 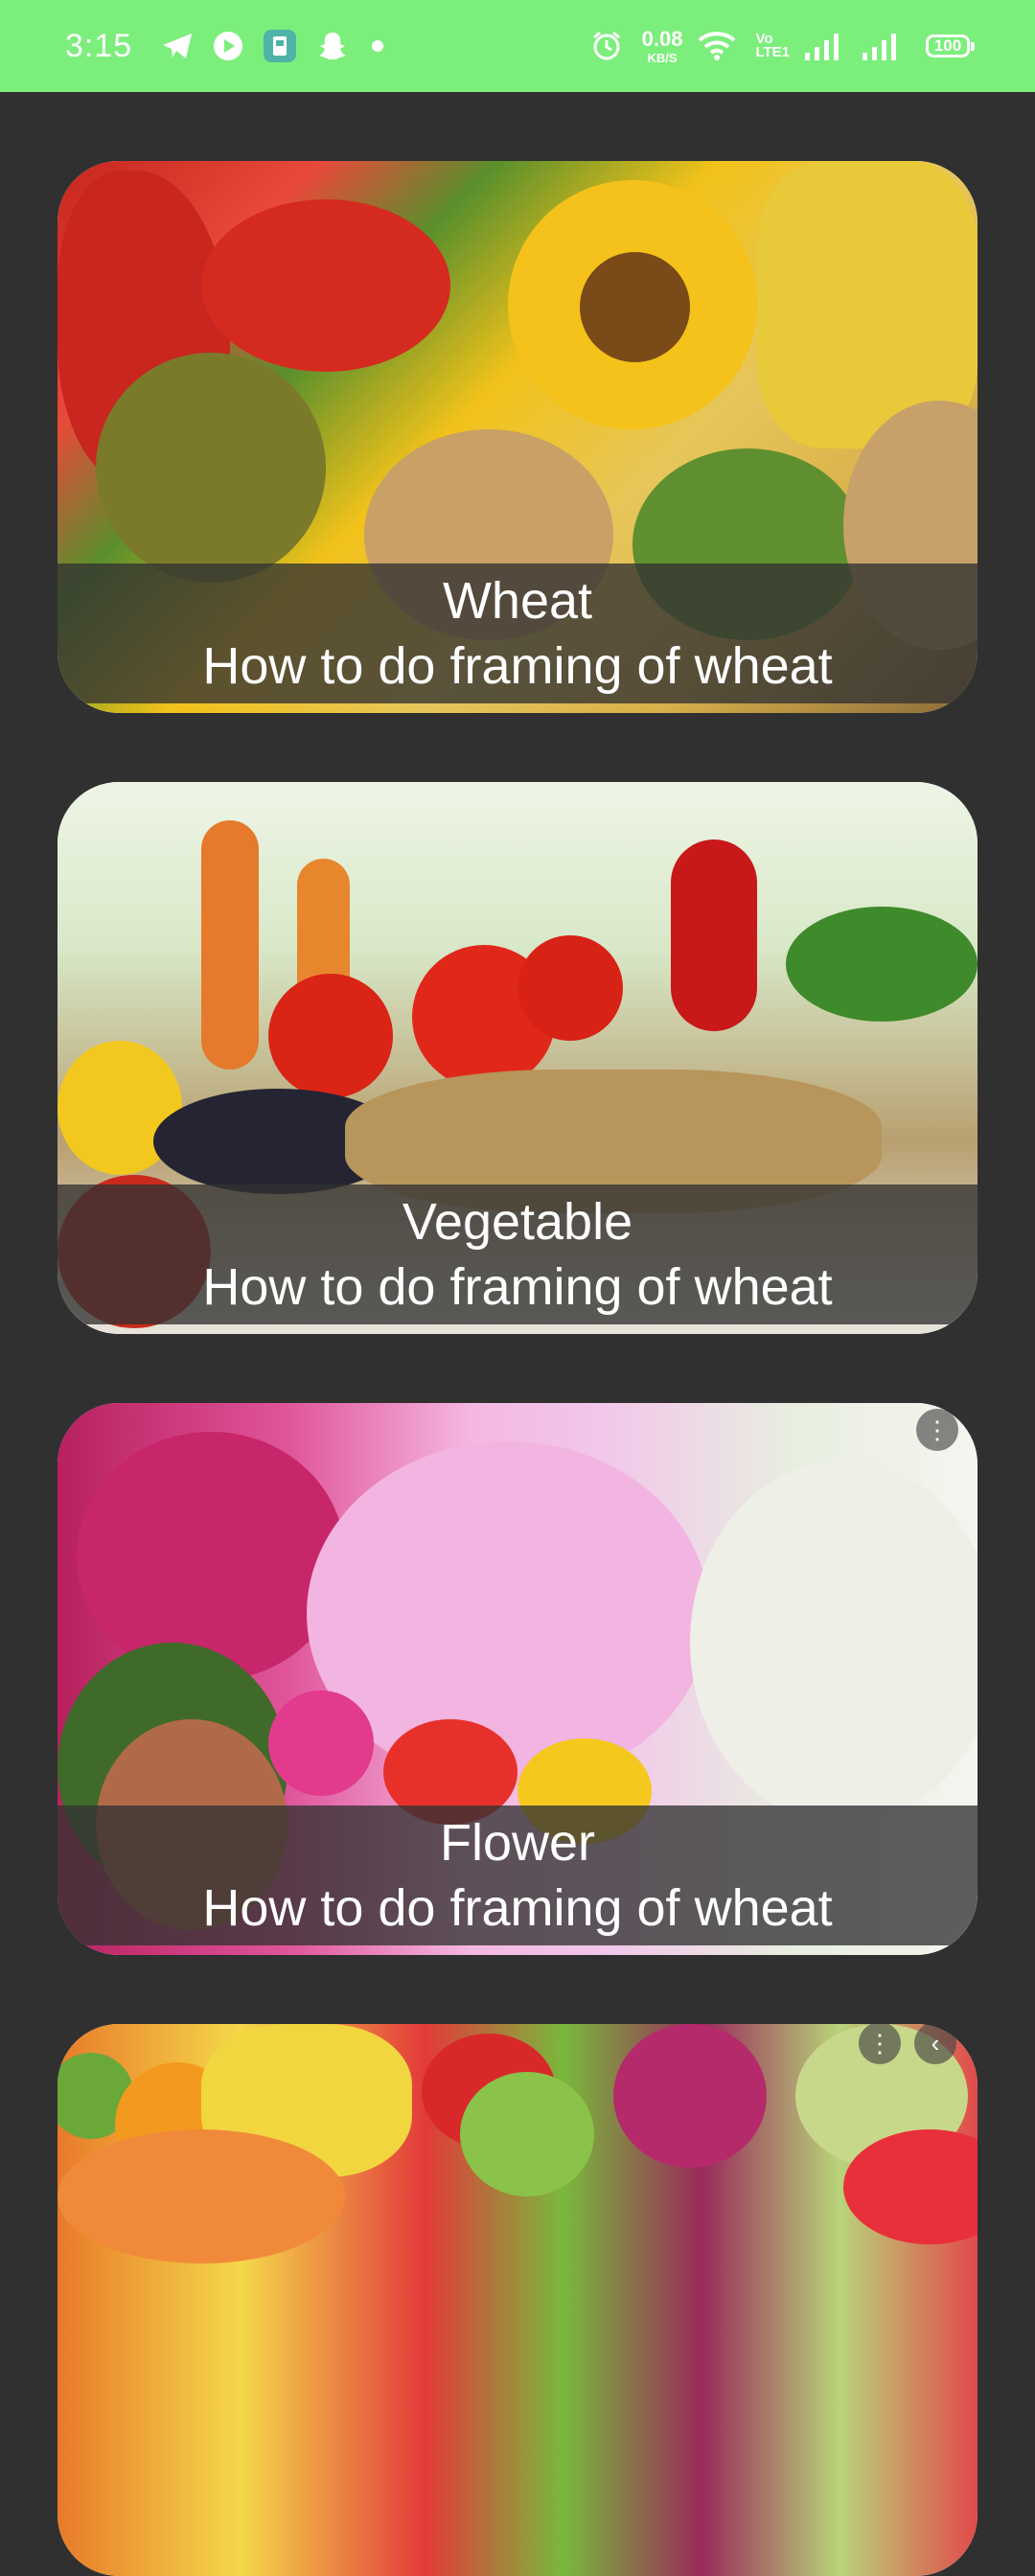 What do you see at coordinates (228, 46) in the screenshot?
I see `play-icon` at bounding box center [228, 46].